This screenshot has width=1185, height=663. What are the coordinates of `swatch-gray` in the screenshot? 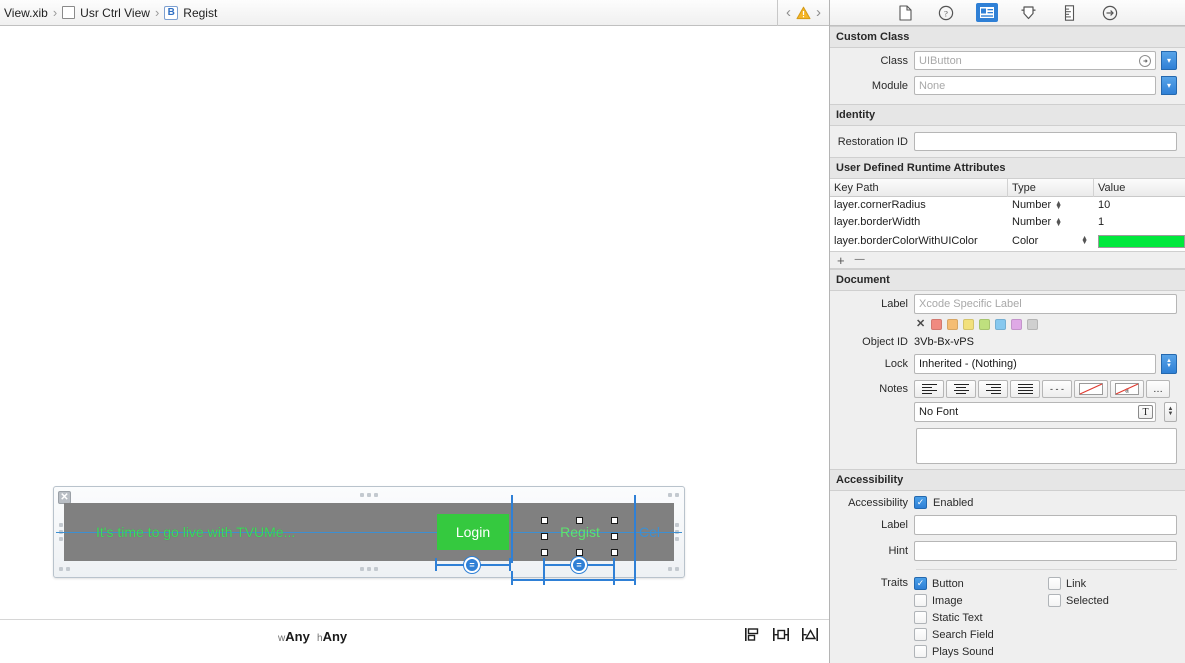 It's located at (1033, 324).